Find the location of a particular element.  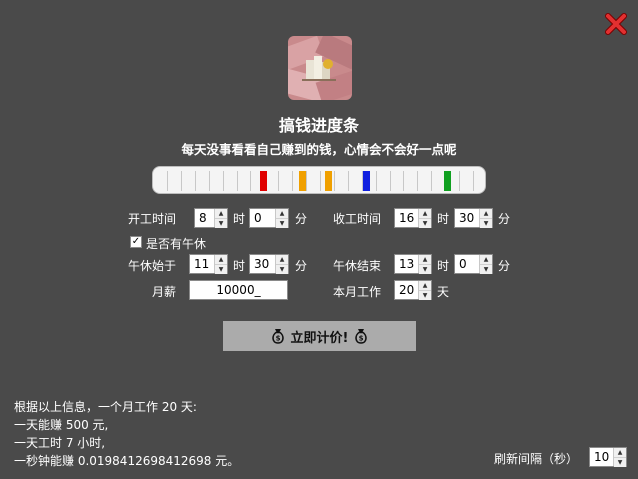

lunch-start-hour-value: 11 is located at coordinates (202, 264).